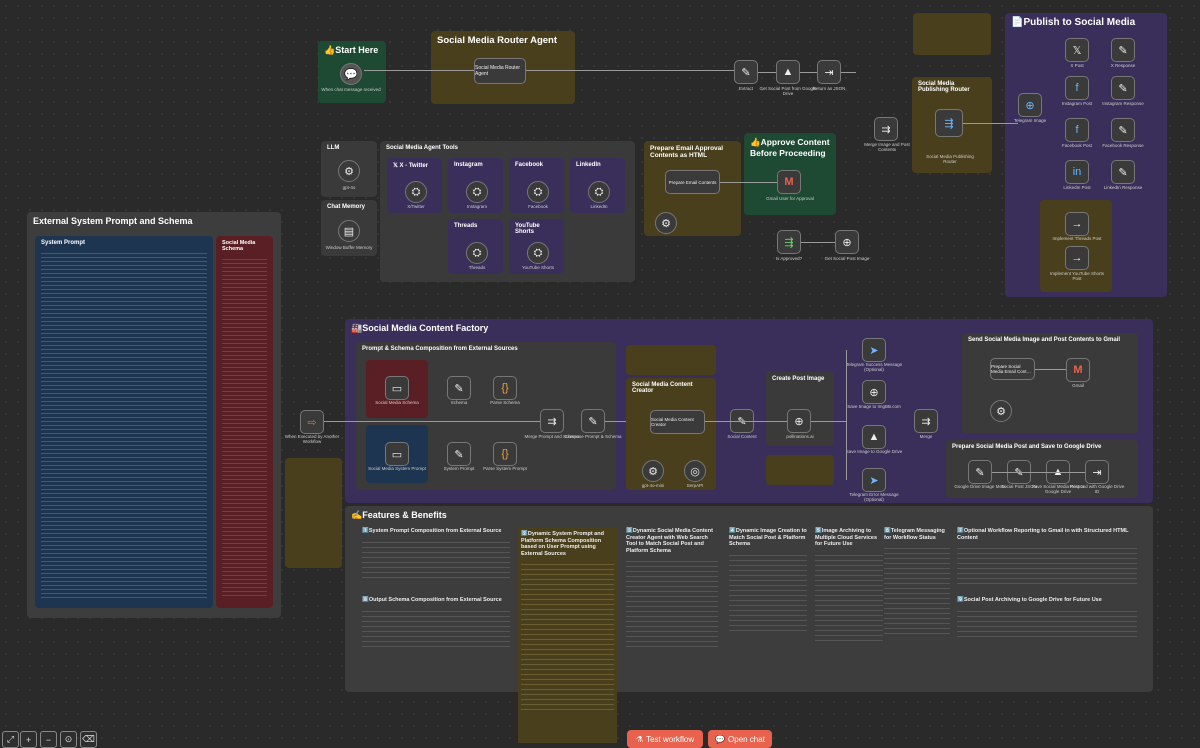  Describe the element at coordinates (552, 421) in the screenshot. I see `merge-prompt-node: ⇉` at that location.